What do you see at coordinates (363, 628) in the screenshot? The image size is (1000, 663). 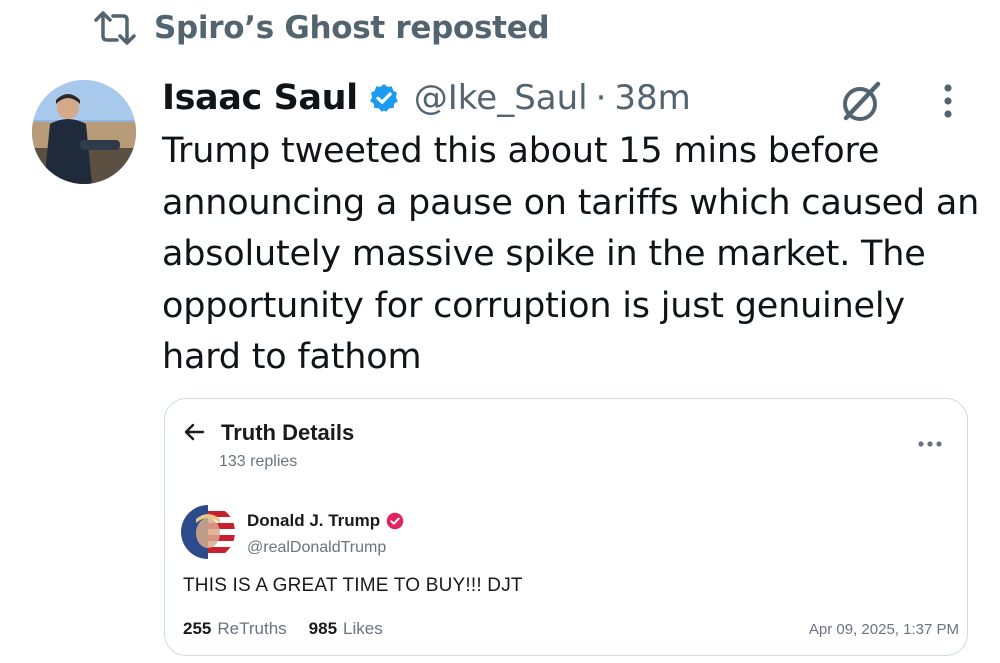 I see `likes-label: Likes` at bounding box center [363, 628].